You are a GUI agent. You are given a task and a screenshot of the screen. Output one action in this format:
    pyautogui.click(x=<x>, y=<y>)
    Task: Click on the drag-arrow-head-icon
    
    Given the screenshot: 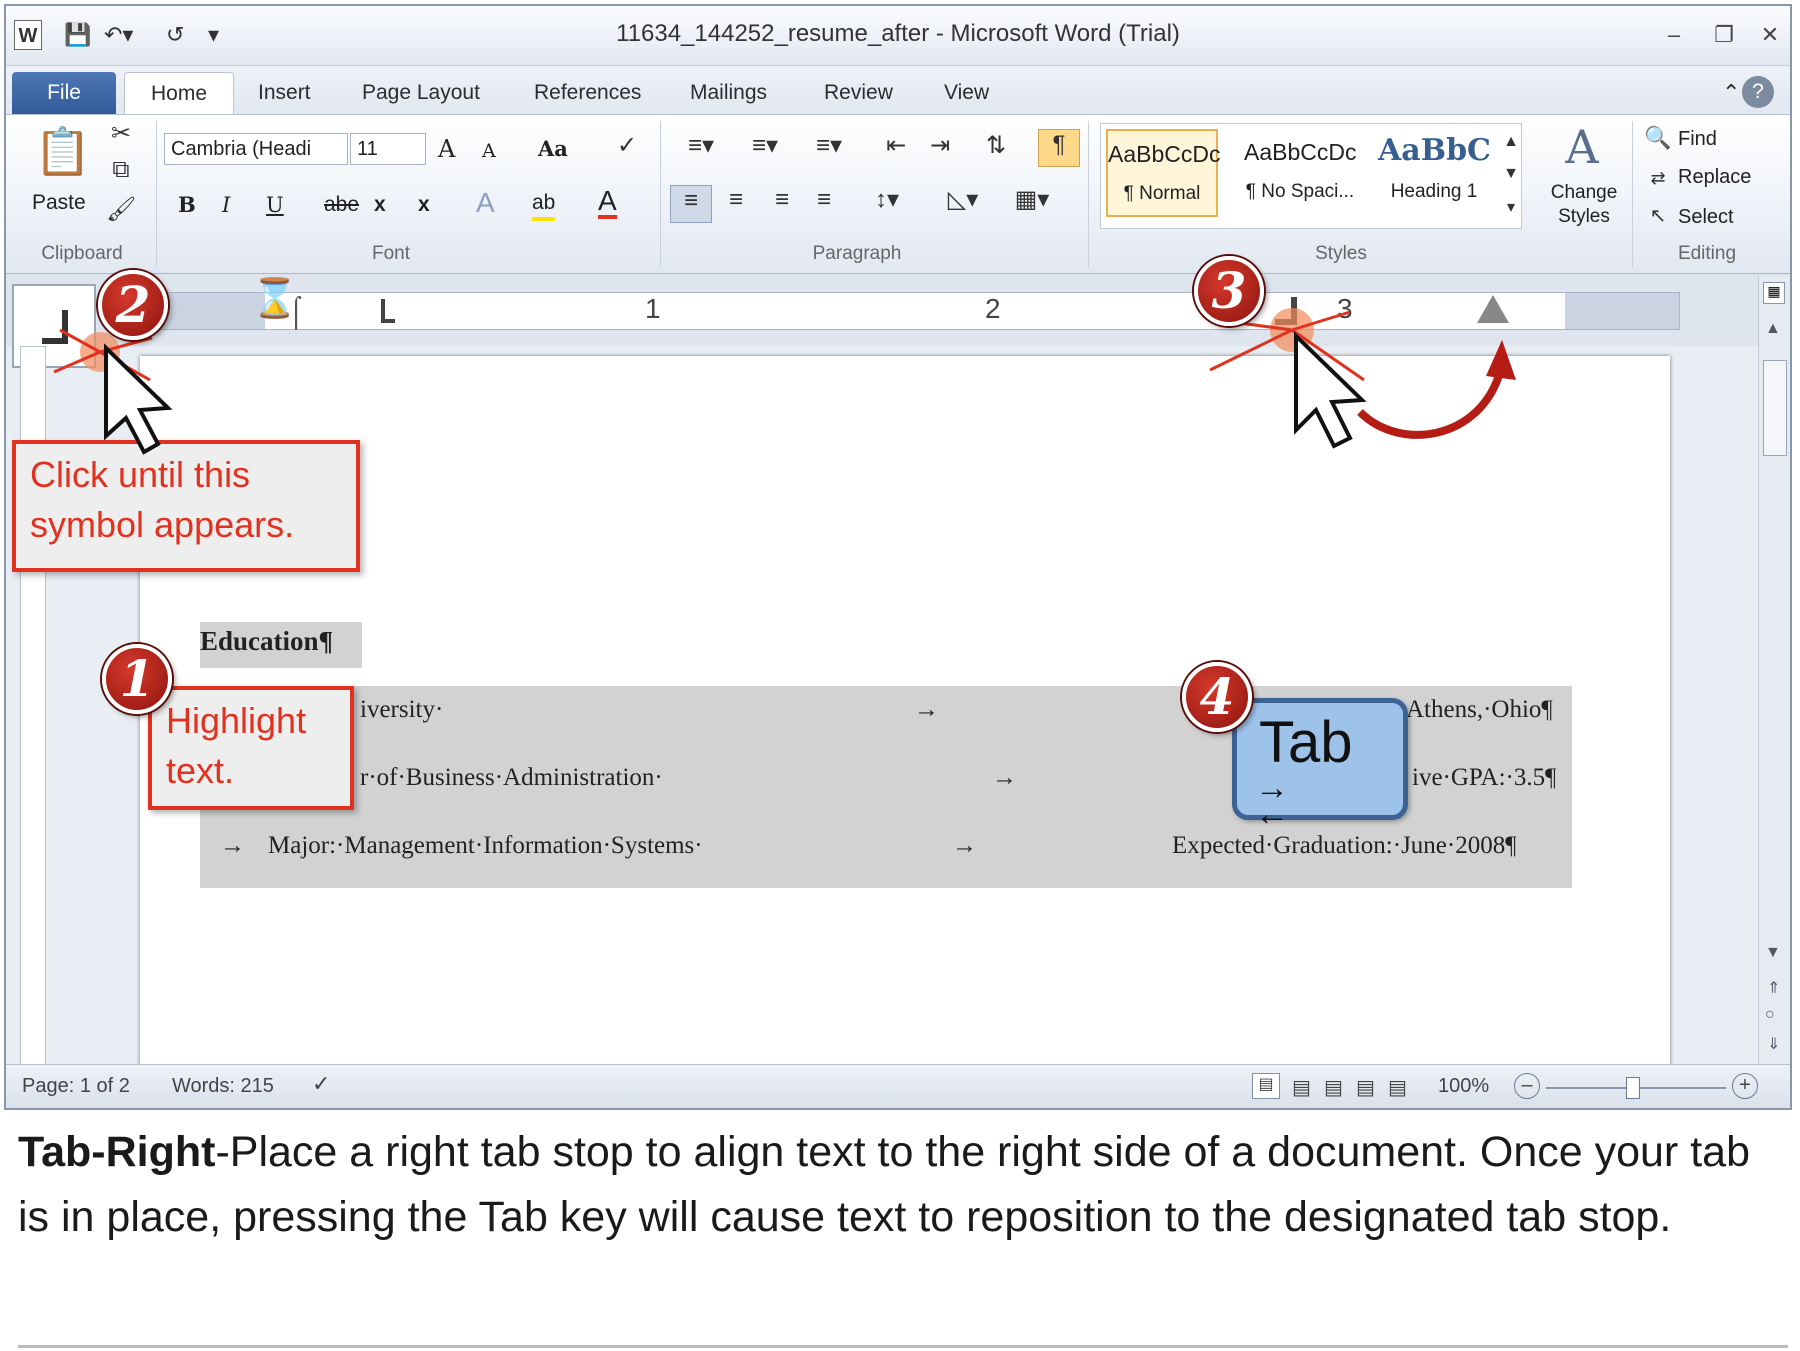 What is the action you would take?
    pyautogui.click(x=1501, y=360)
    